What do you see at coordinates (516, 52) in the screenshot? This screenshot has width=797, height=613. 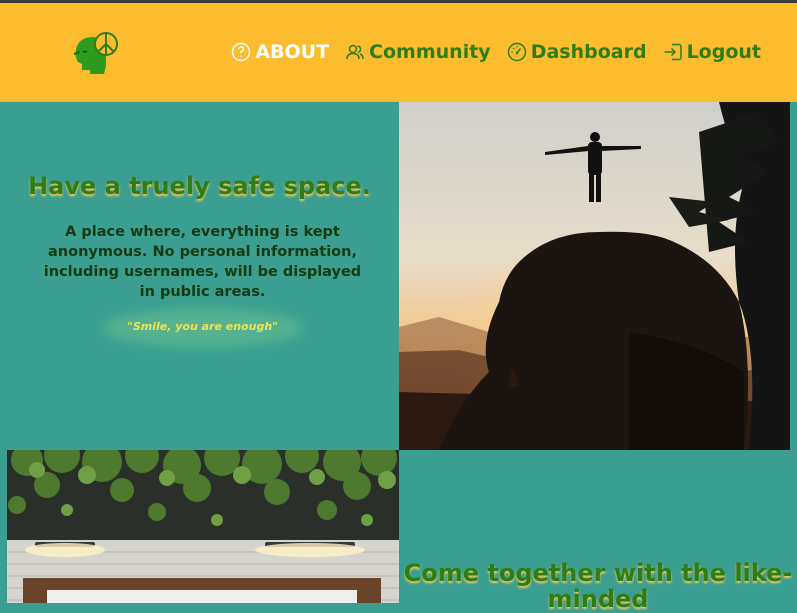 I see `gauge-icon` at bounding box center [516, 52].